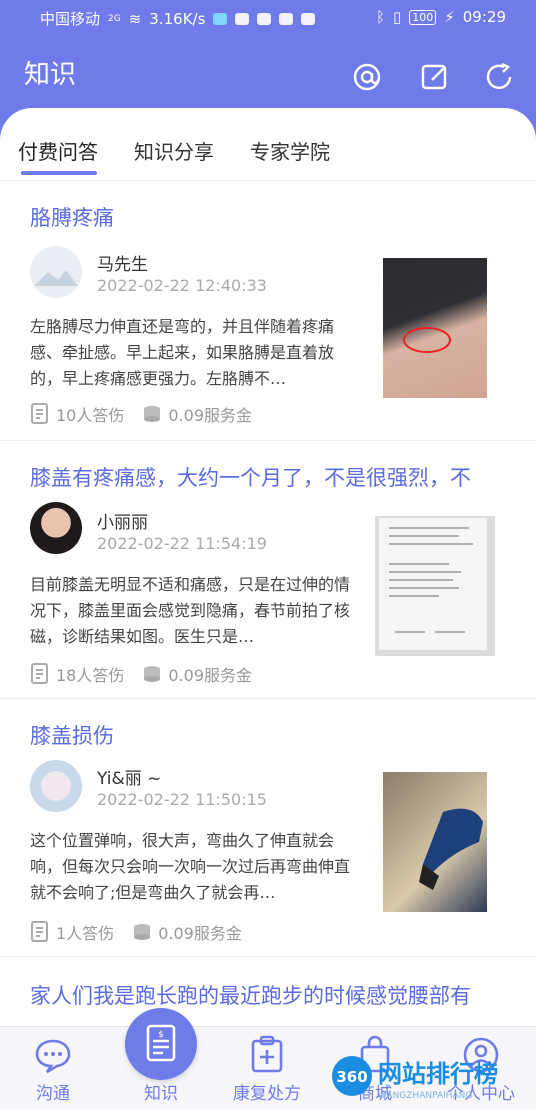 This screenshot has height=1109, width=536. I want to click on nav-chat: 沟通, so click(53, 1068).